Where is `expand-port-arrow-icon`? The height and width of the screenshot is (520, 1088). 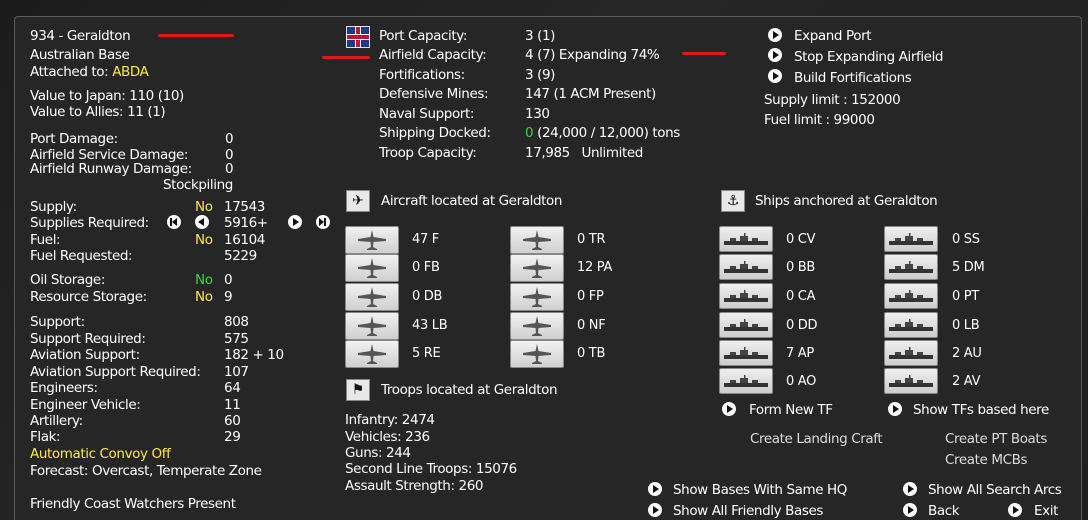 expand-port-arrow-icon is located at coordinates (775, 35).